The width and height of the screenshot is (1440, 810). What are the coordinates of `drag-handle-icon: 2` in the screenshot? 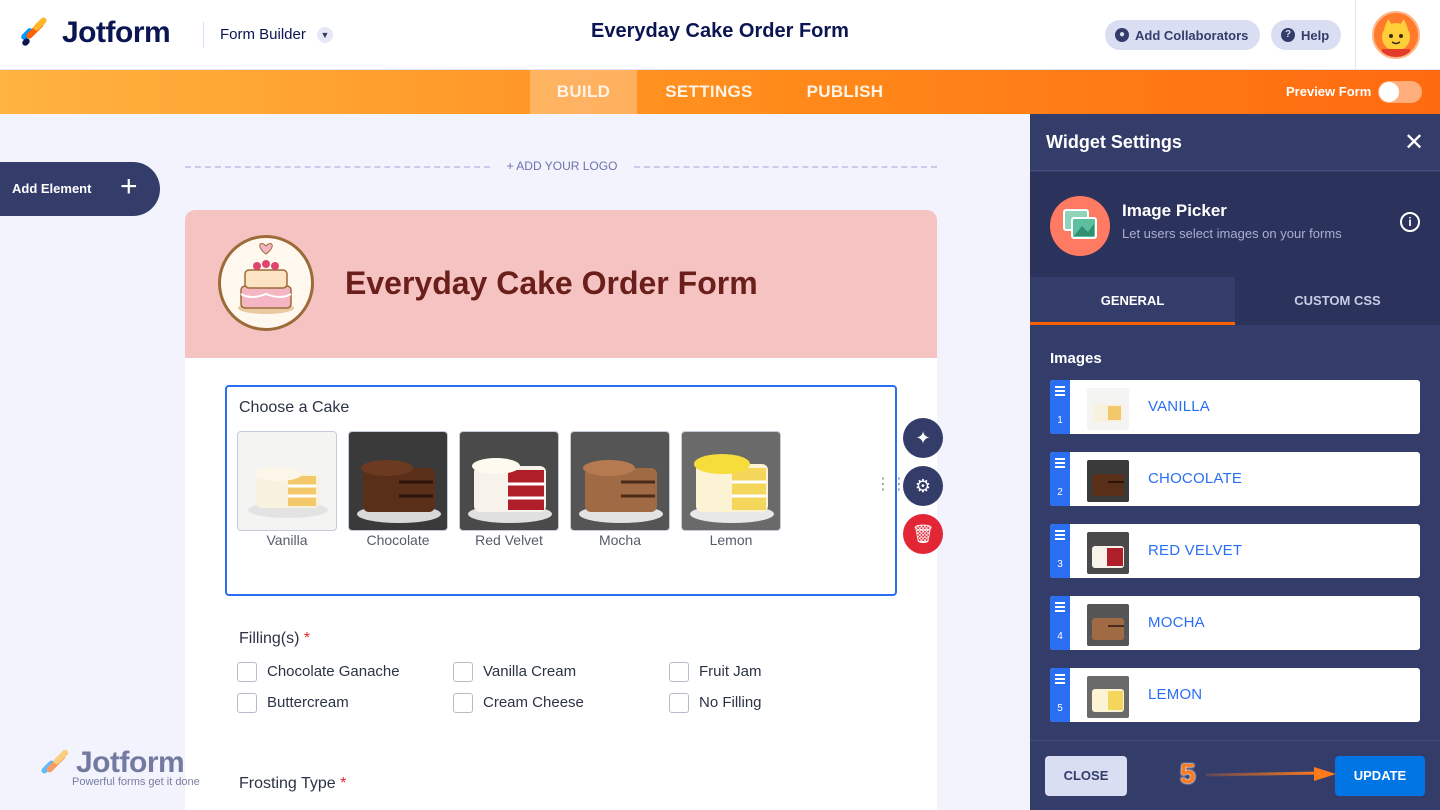 It's located at (1060, 479).